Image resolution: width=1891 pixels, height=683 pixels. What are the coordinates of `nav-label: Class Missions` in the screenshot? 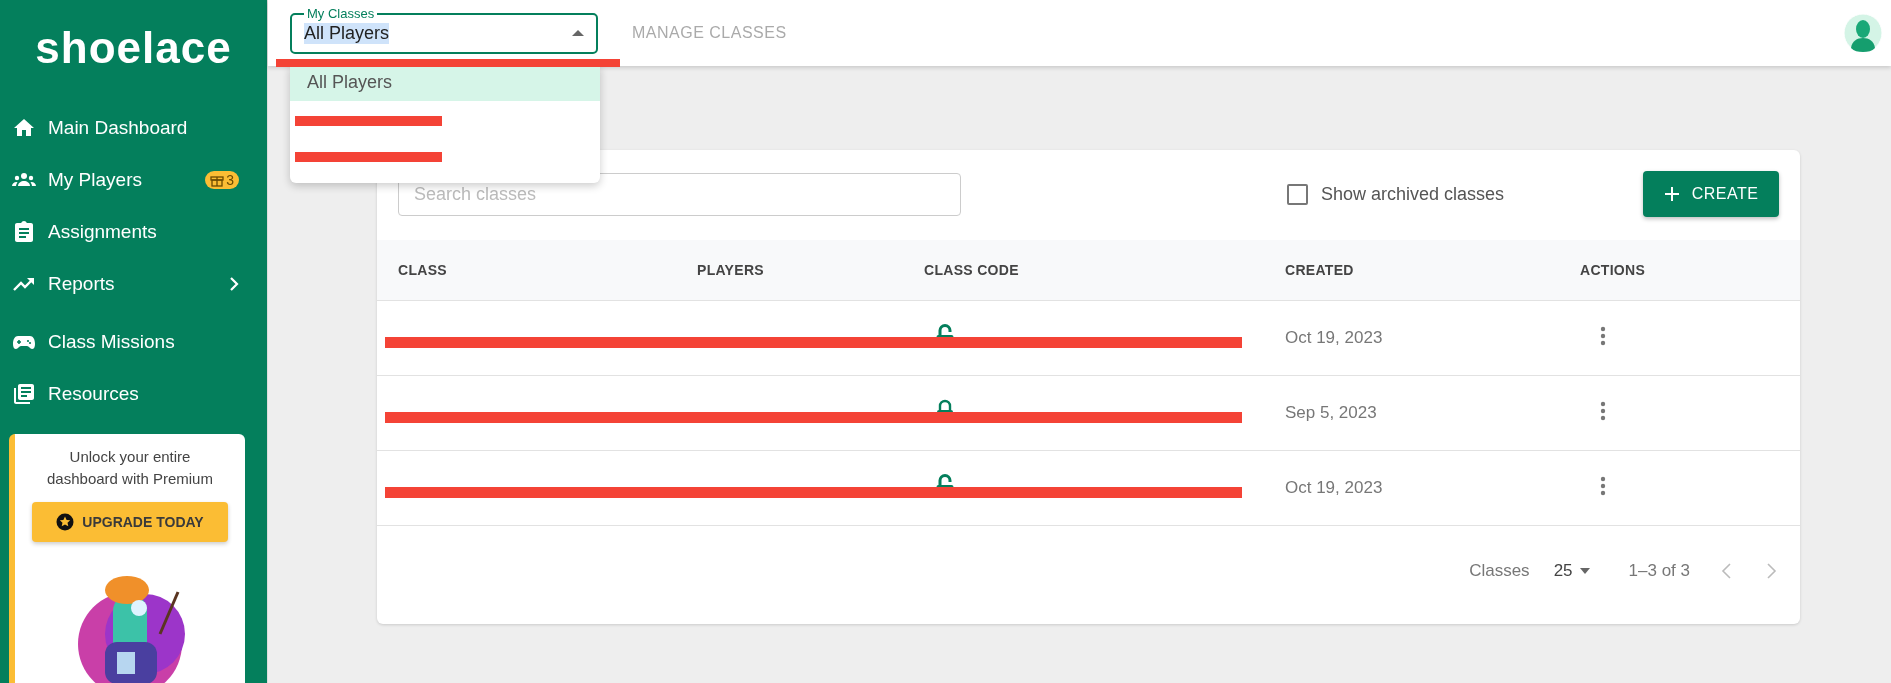 It's located at (112, 342).